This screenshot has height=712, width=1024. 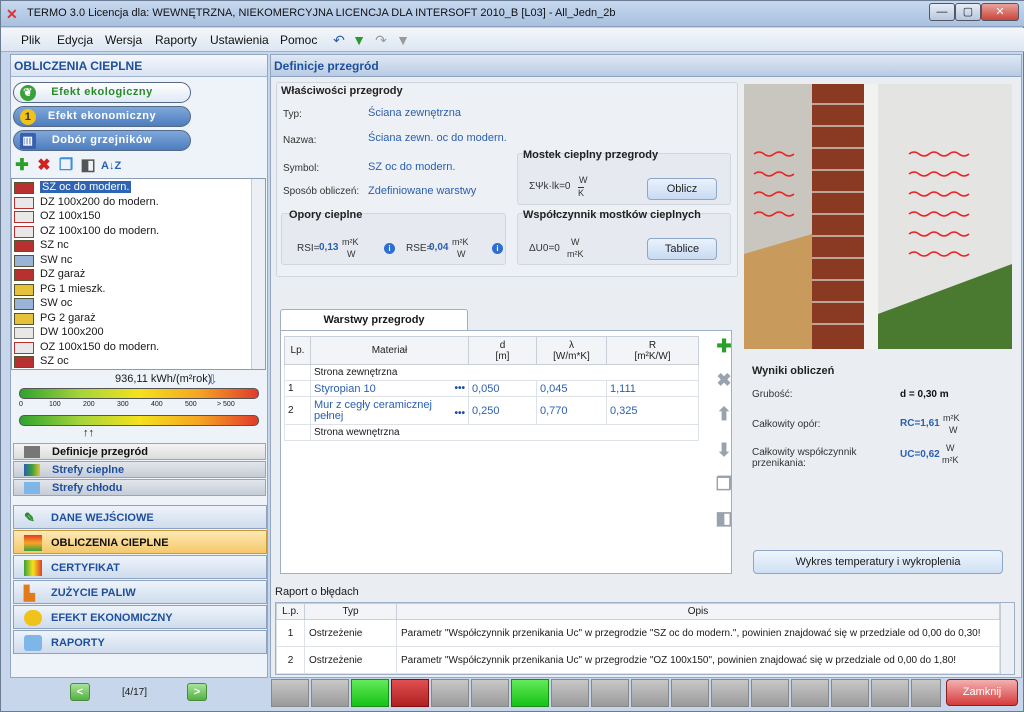 I want to click on material-cell: Styropian 10, so click(x=345, y=389).